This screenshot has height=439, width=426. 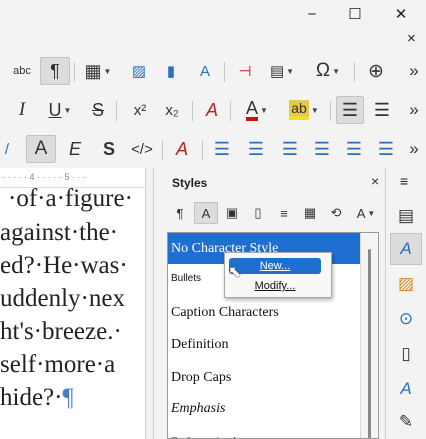 I want to click on font-color-button: A ▼, so click(x=257, y=110).